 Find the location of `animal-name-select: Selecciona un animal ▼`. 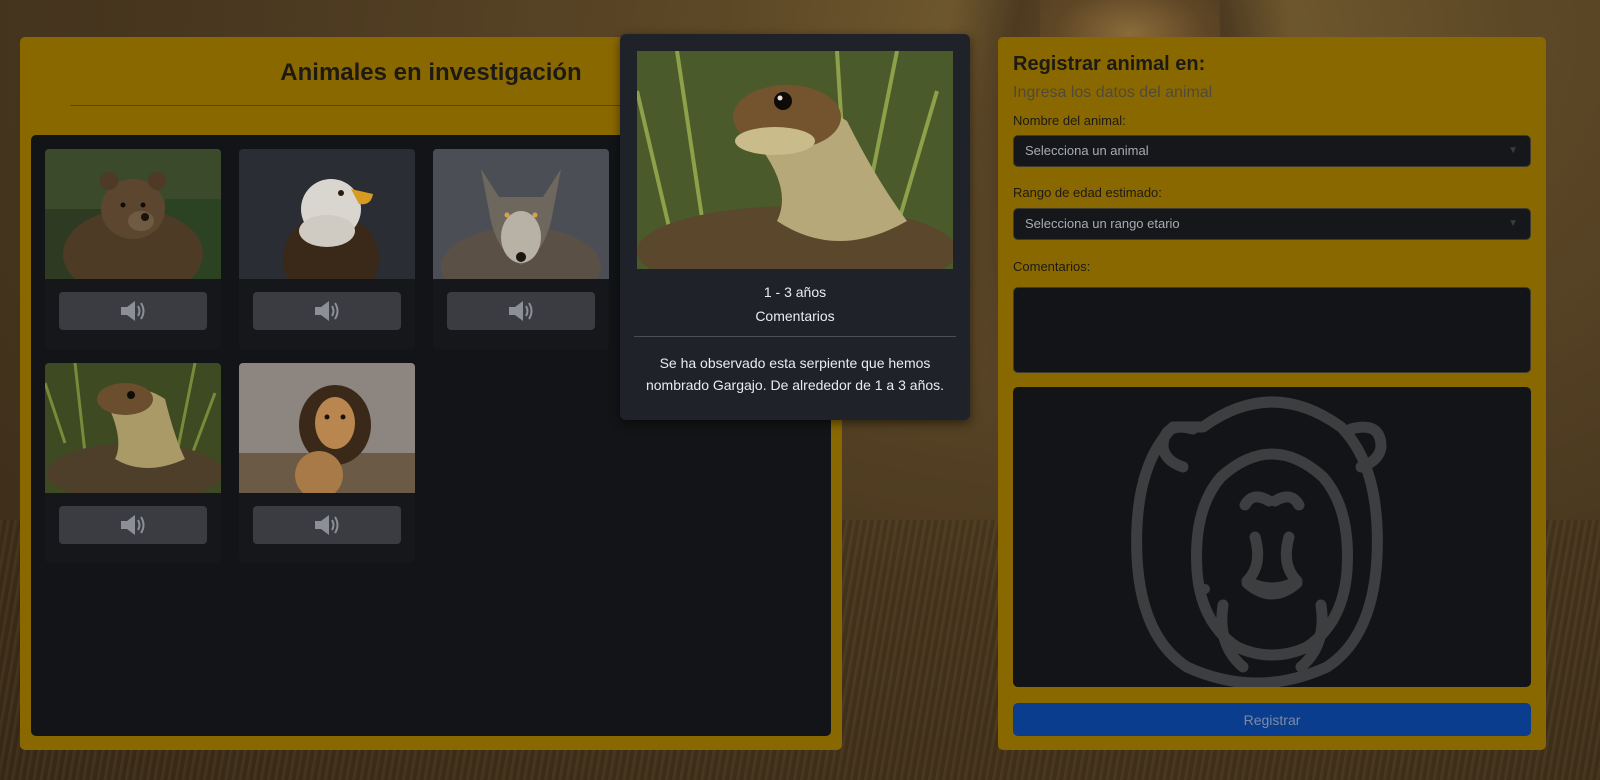

animal-name-select: Selecciona un animal ▼ is located at coordinates (1272, 151).